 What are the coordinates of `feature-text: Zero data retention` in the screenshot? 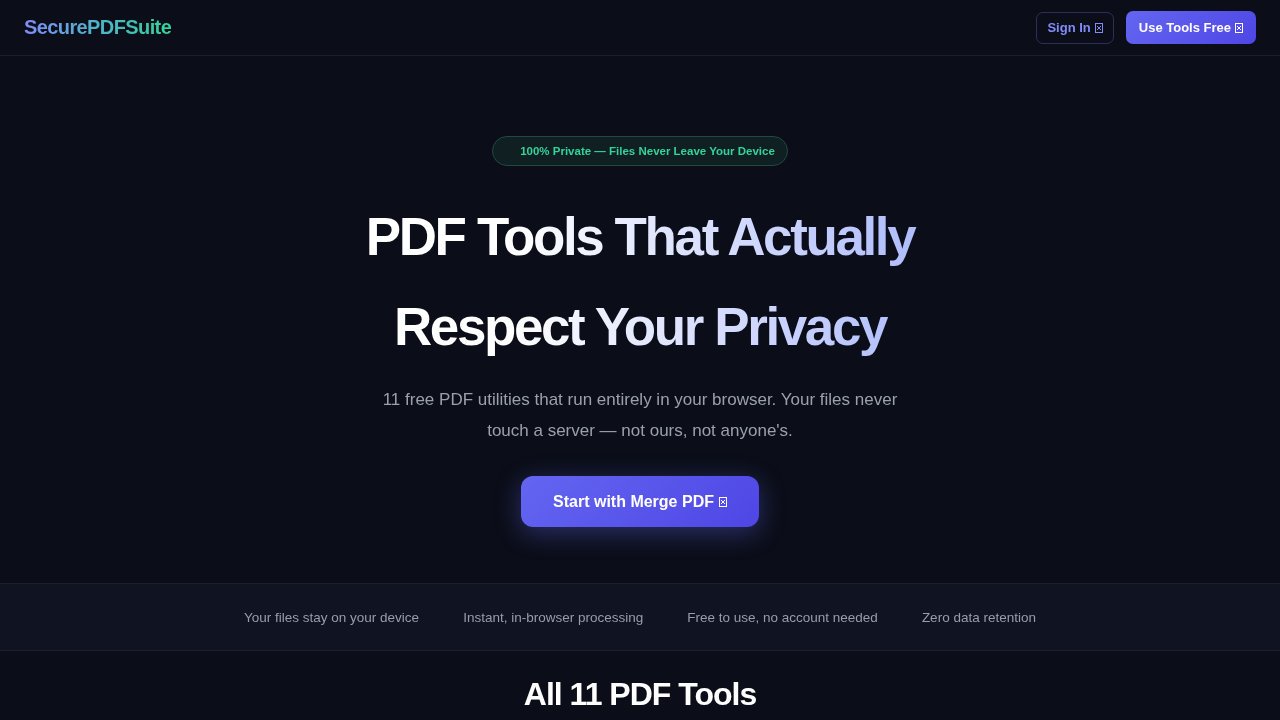 It's located at (978, 617).